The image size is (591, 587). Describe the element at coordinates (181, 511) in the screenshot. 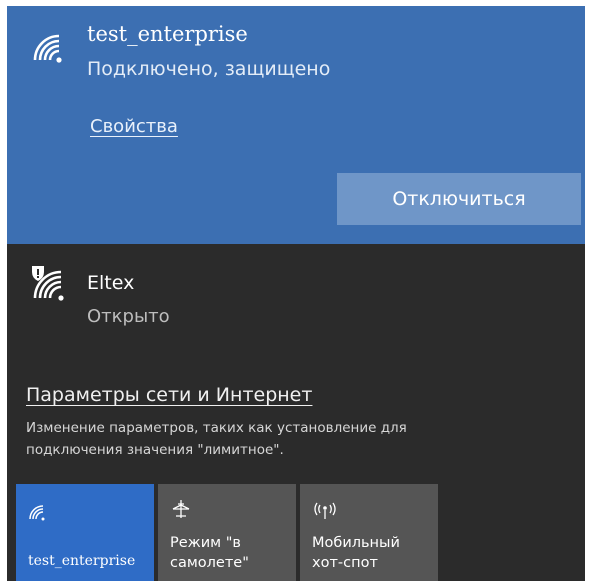

I see `airplane-icon` at that location.